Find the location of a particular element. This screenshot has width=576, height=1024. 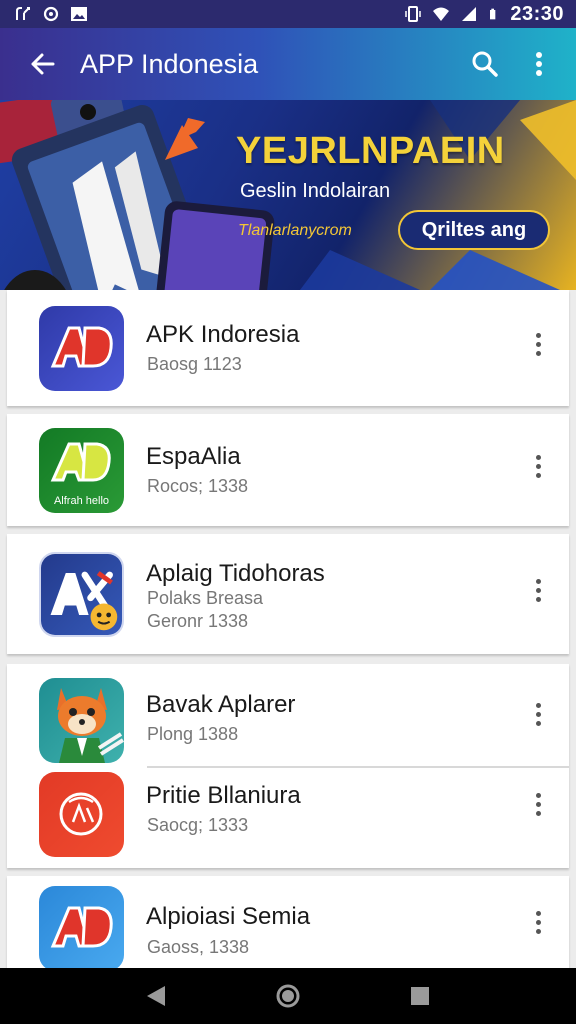

network-icon is located at coordinates (23, 13).